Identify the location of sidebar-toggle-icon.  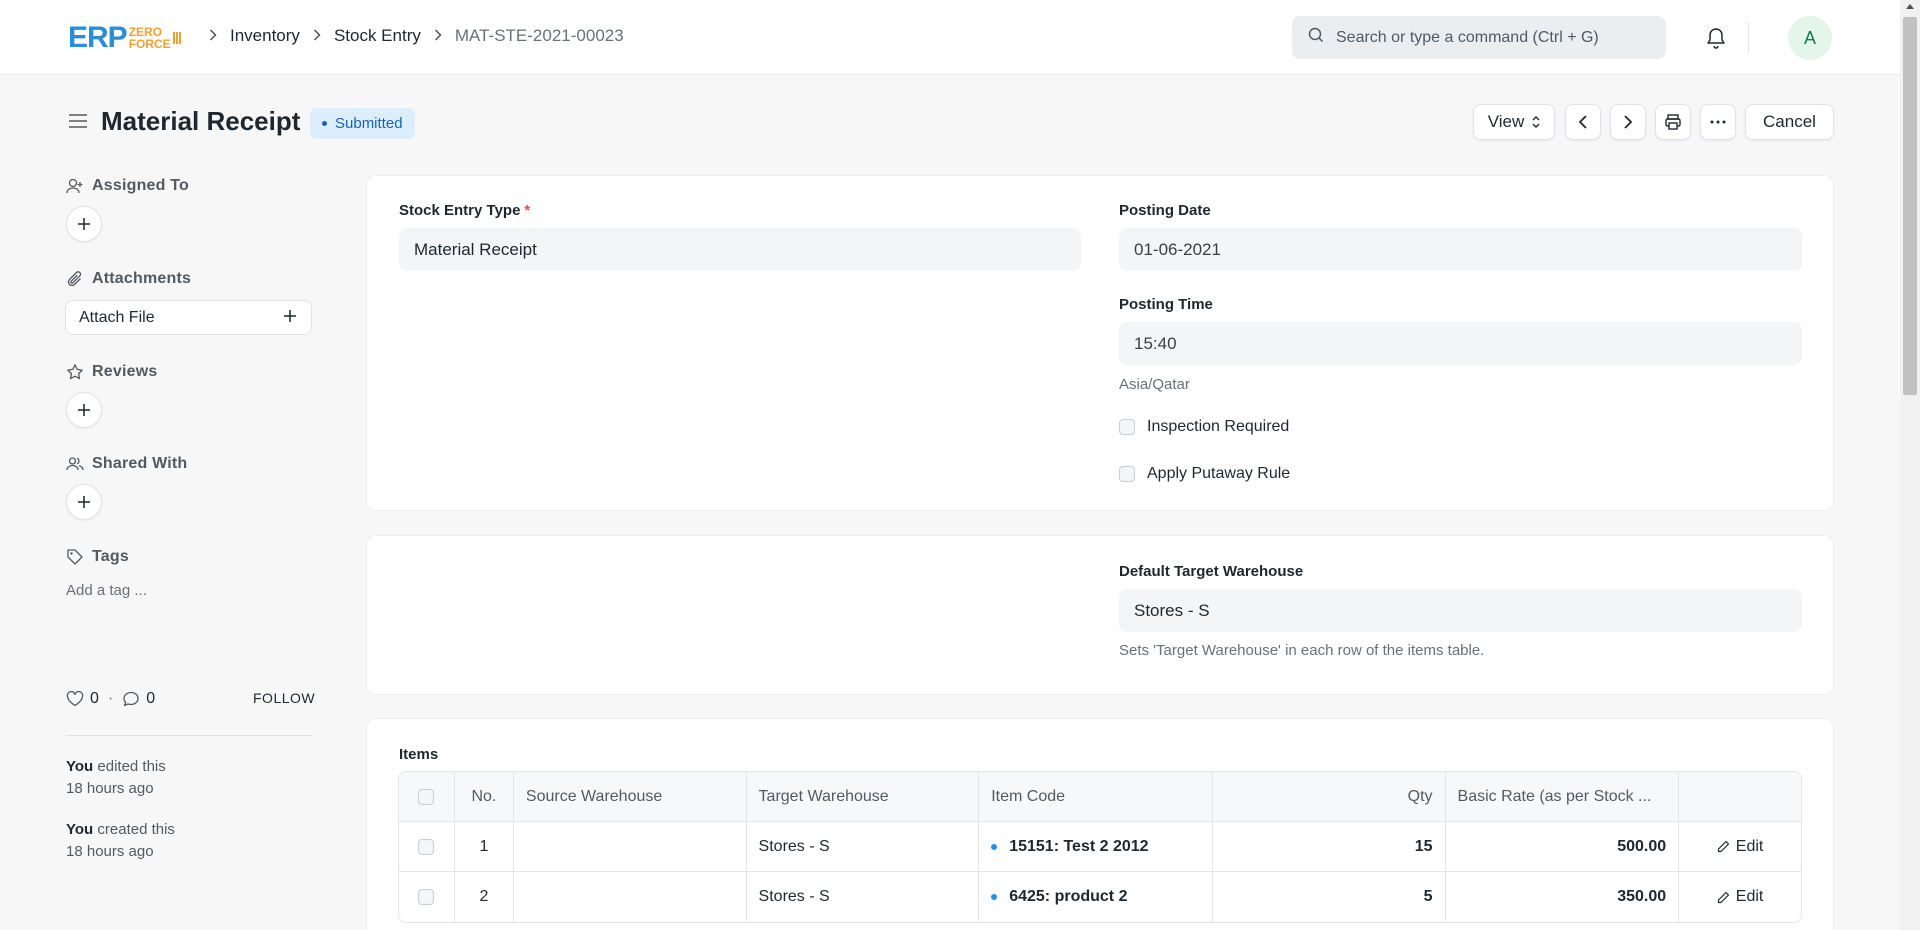
(78, 123).